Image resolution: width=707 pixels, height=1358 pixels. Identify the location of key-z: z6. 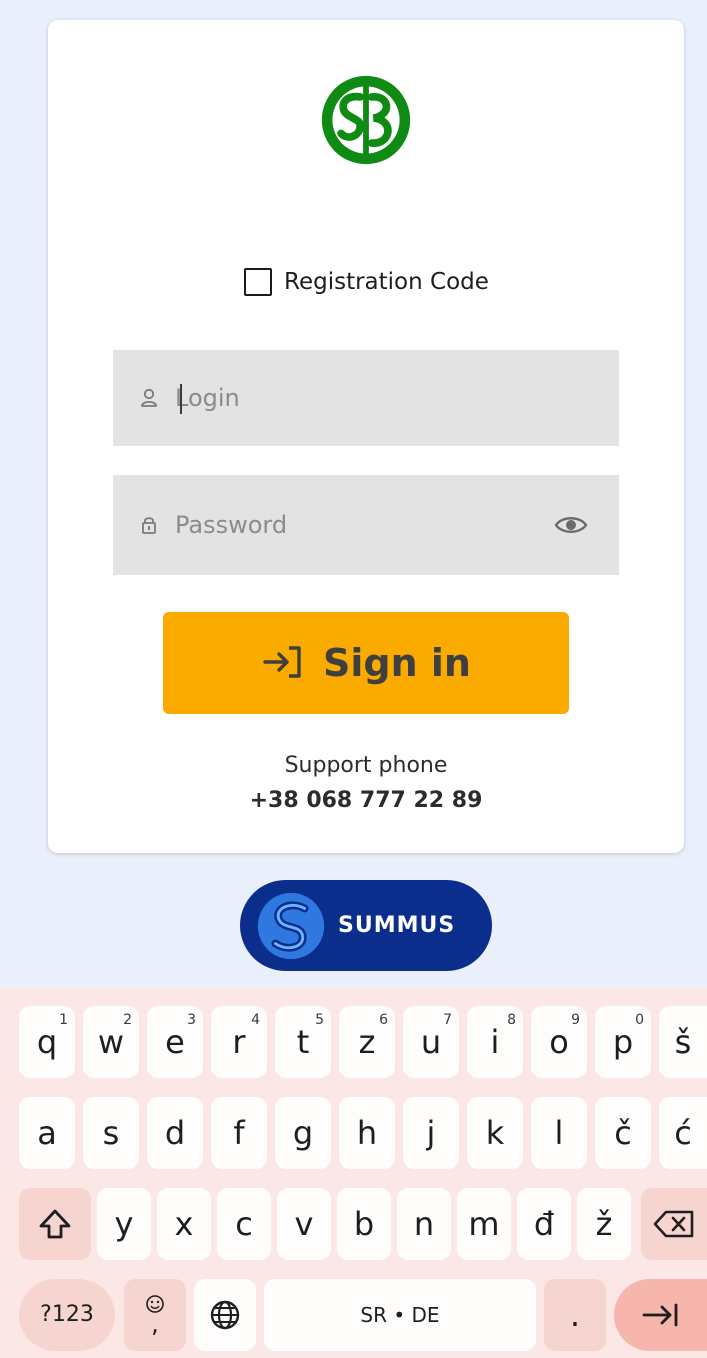
(367, 1042).